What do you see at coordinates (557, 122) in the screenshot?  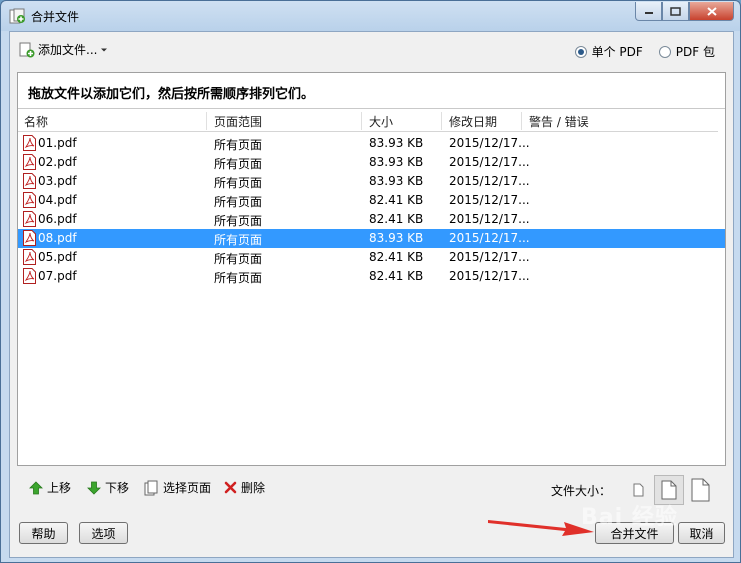 I see `column-warnings: 警告 / 错误` at bounding box center [557, 122].